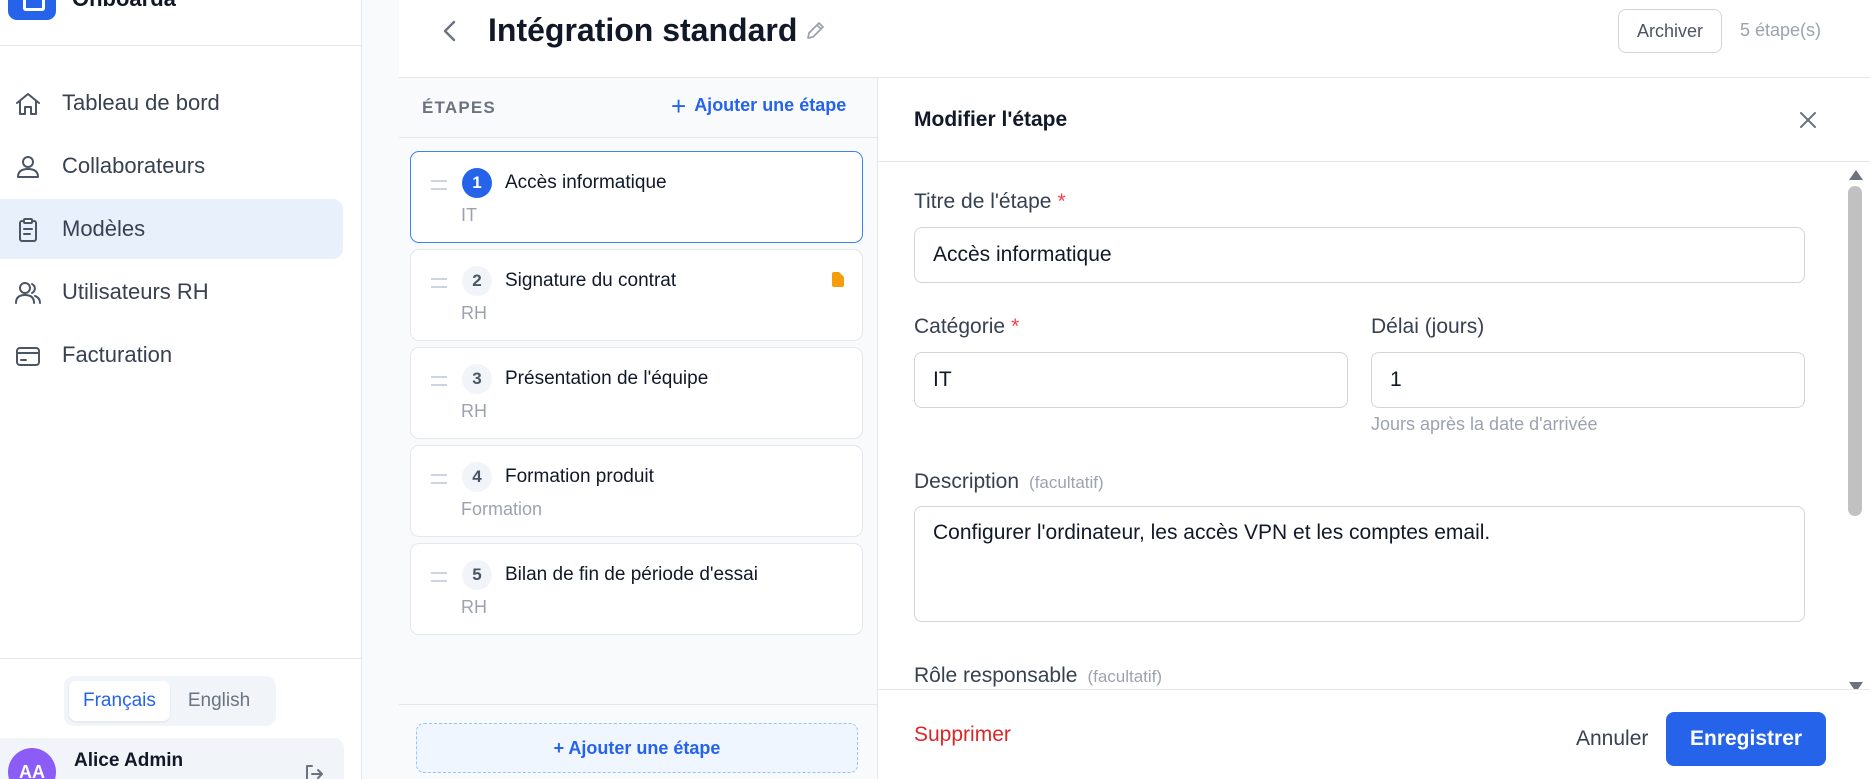 This screenshot has width=1870, height=779. I want to click on user-card: AA Alice Admin, so click(172, 758).